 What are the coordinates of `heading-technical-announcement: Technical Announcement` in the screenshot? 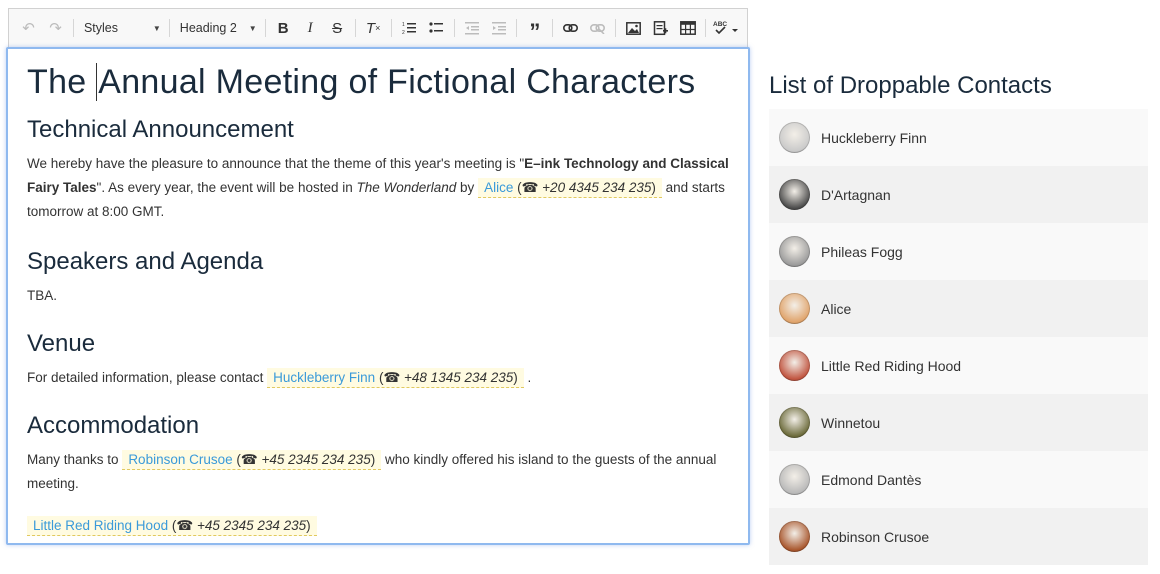 It's located at (160, 129).